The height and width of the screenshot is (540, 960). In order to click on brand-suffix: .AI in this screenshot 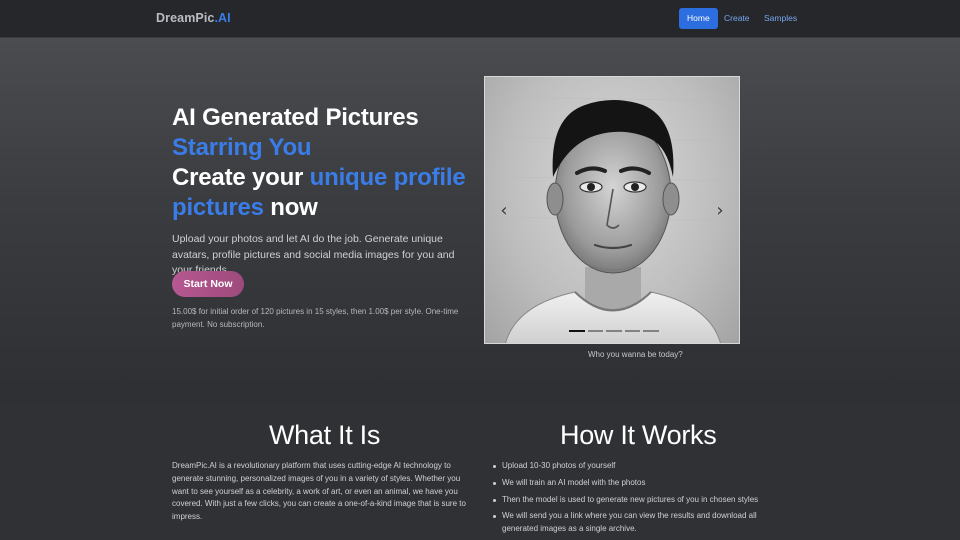, I will do `click(222, 18)`.